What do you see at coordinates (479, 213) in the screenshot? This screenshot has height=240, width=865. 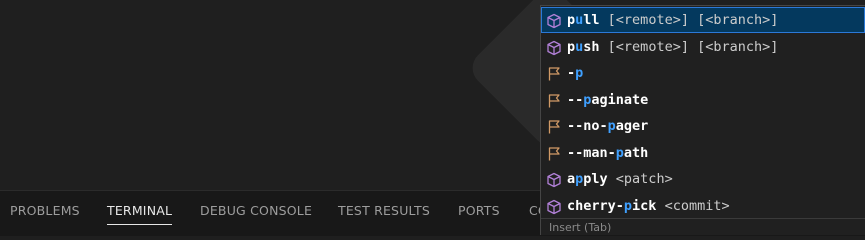 I see `tab-ports: PORTS` at bounding box center [479, 213].